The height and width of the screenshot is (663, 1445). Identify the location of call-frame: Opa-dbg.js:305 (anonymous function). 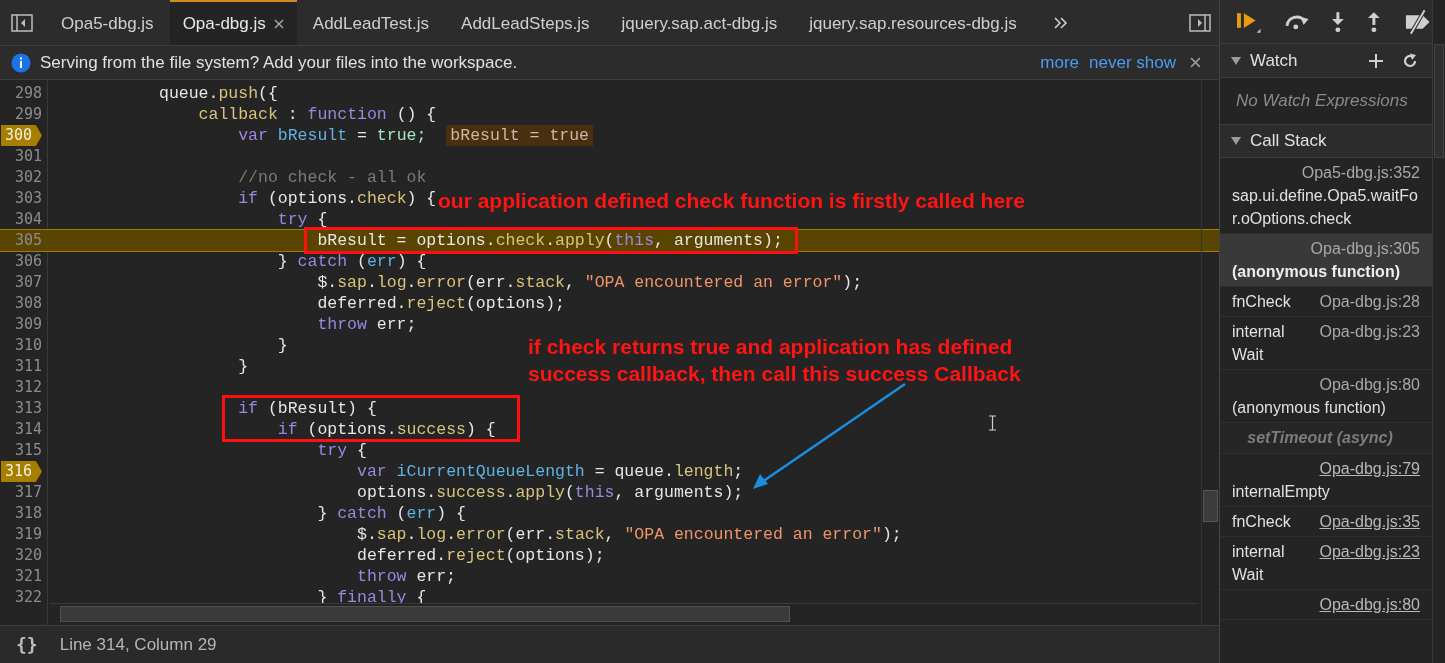
(1326, 260).